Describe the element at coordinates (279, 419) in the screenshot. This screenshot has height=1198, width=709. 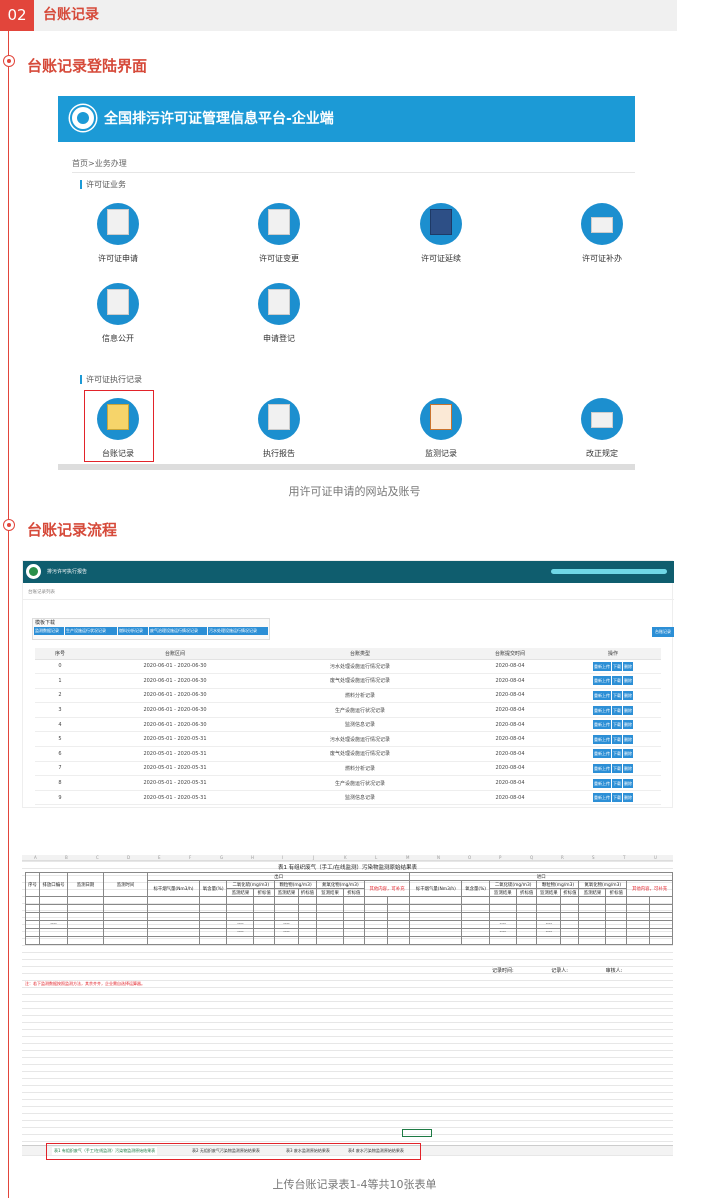
I see `exec-report-icon` at that location.